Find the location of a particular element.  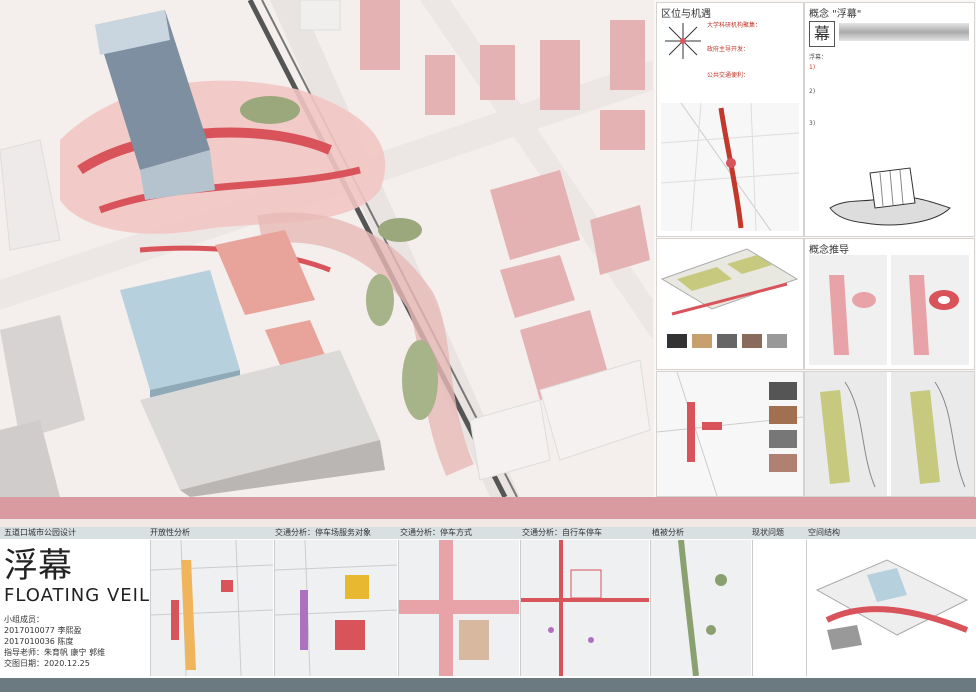

section-title-parking-mode: 交通分析：停车方式 is located at coordinates (436, 532).